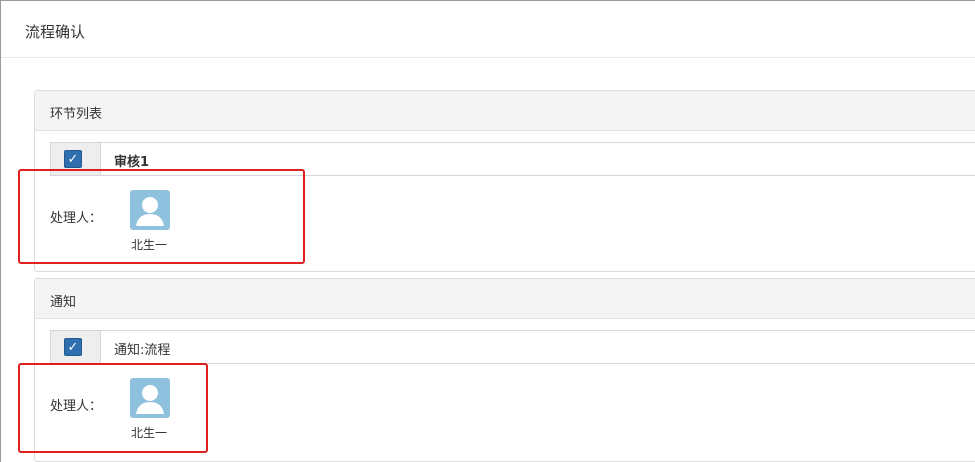  I want to click on dialog-title: 流程确认, so click(55, 32).